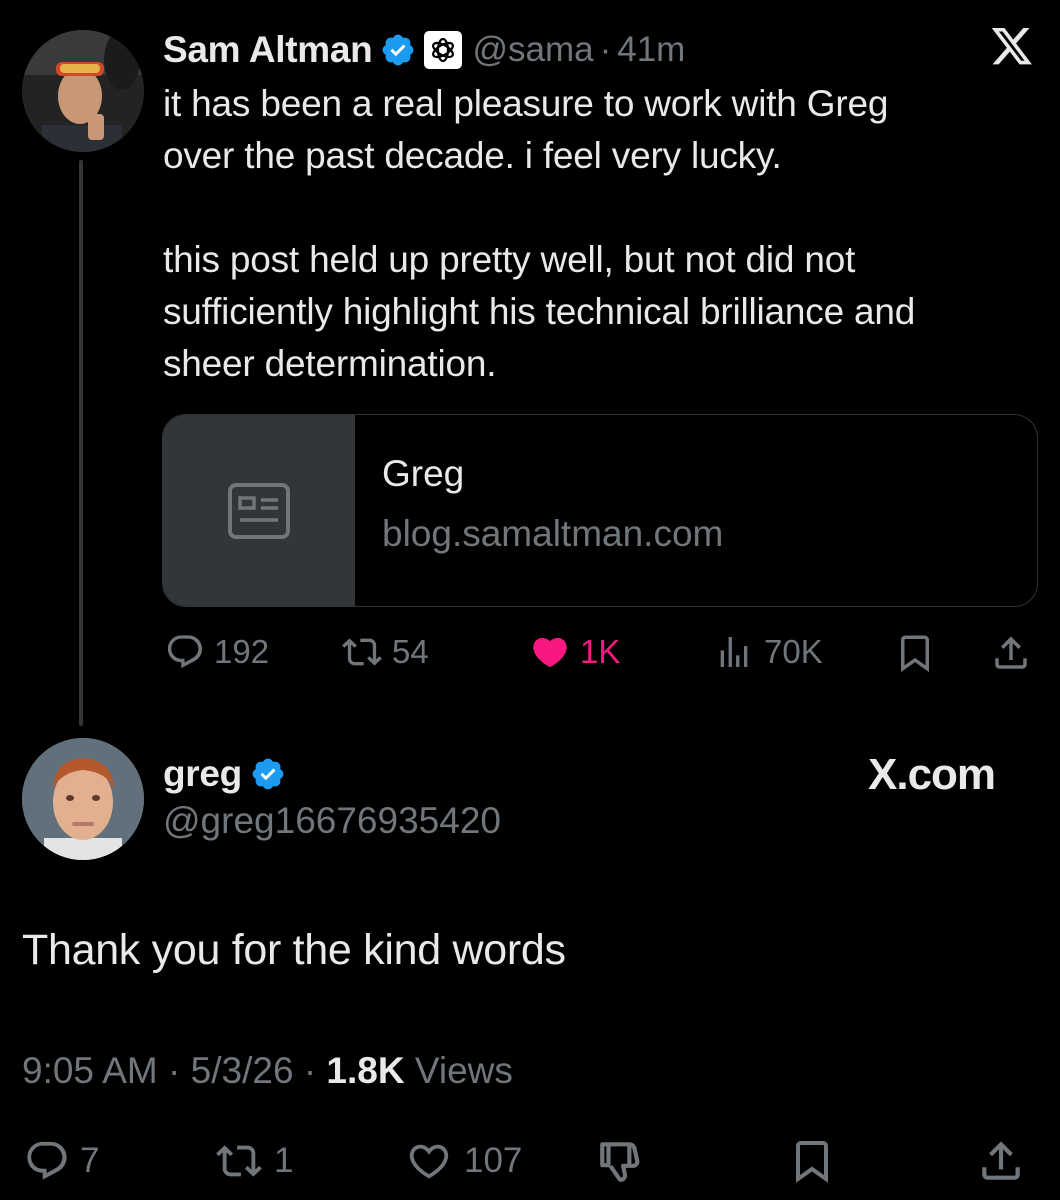  I want to click on author-name: Sam Altman, so click(268, 50).